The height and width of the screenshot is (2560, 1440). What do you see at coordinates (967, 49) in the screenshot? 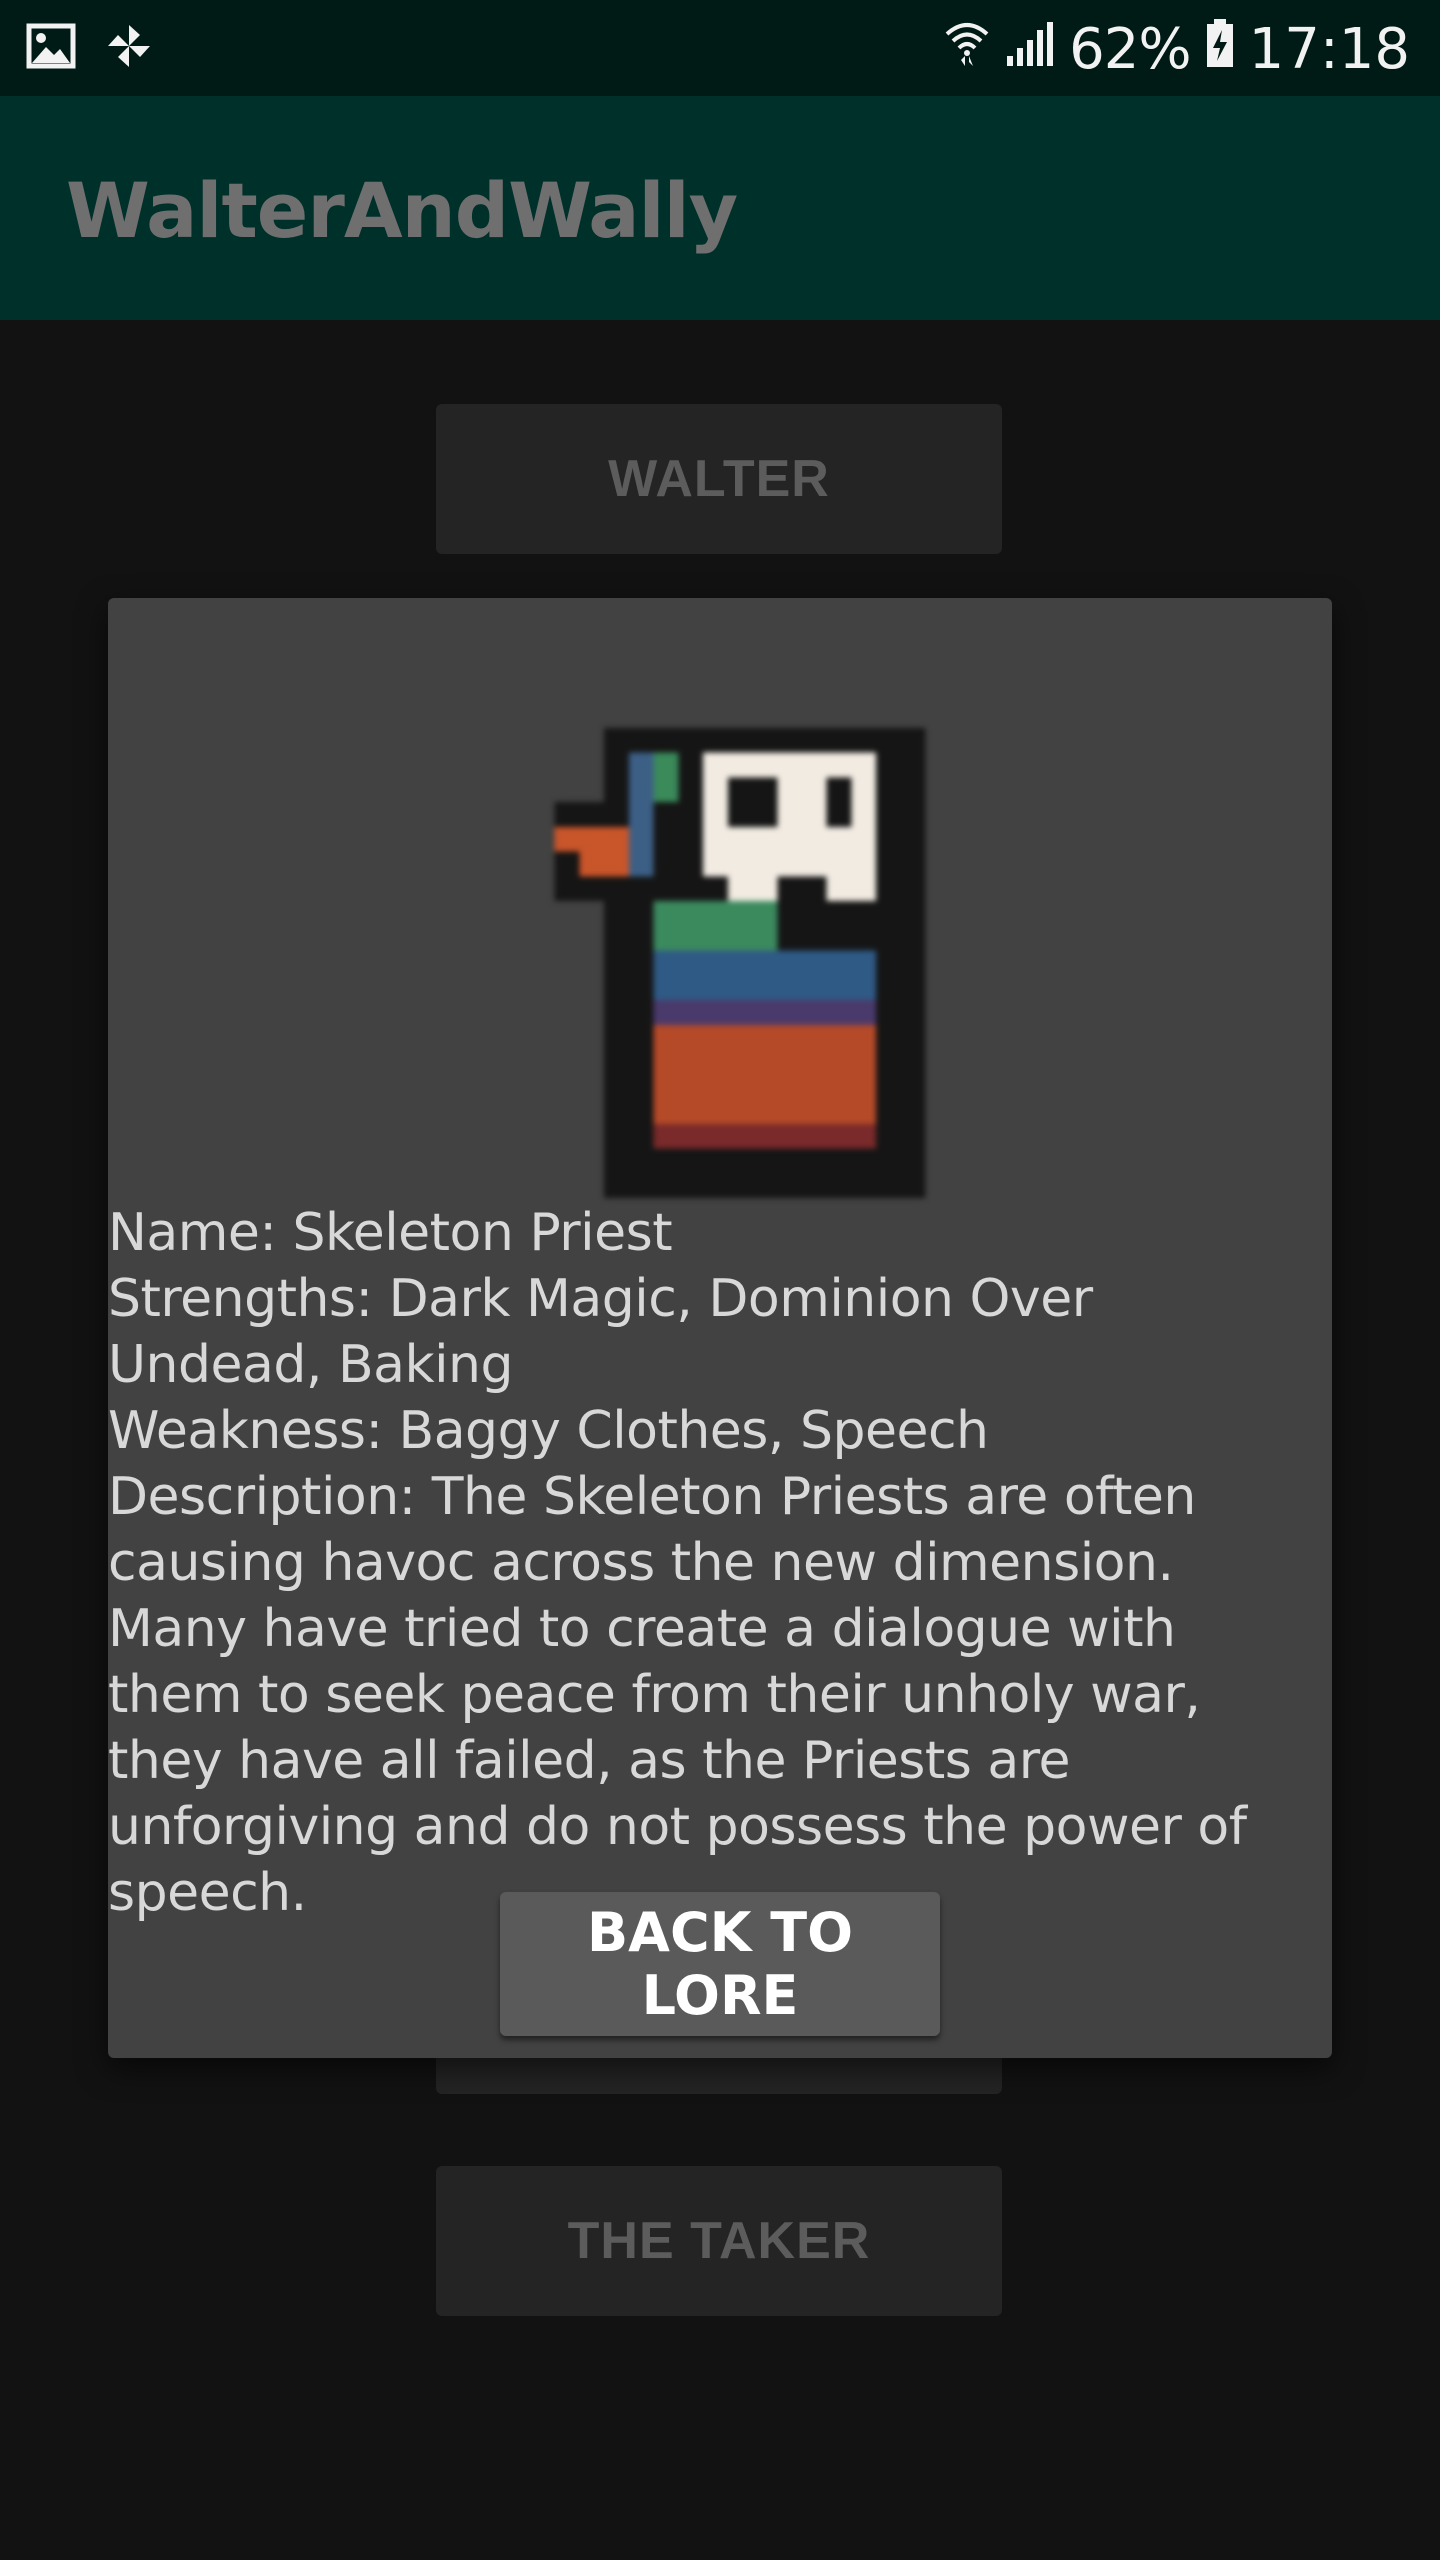
I see `wifi-icon` at bounding box center [967, 49].